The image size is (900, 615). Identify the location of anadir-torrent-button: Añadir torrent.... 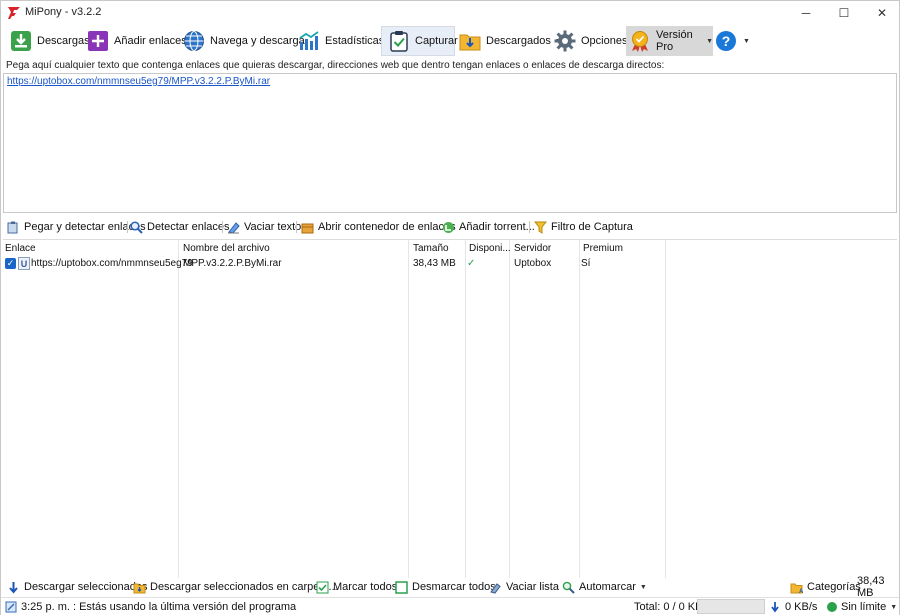
(488, 227).